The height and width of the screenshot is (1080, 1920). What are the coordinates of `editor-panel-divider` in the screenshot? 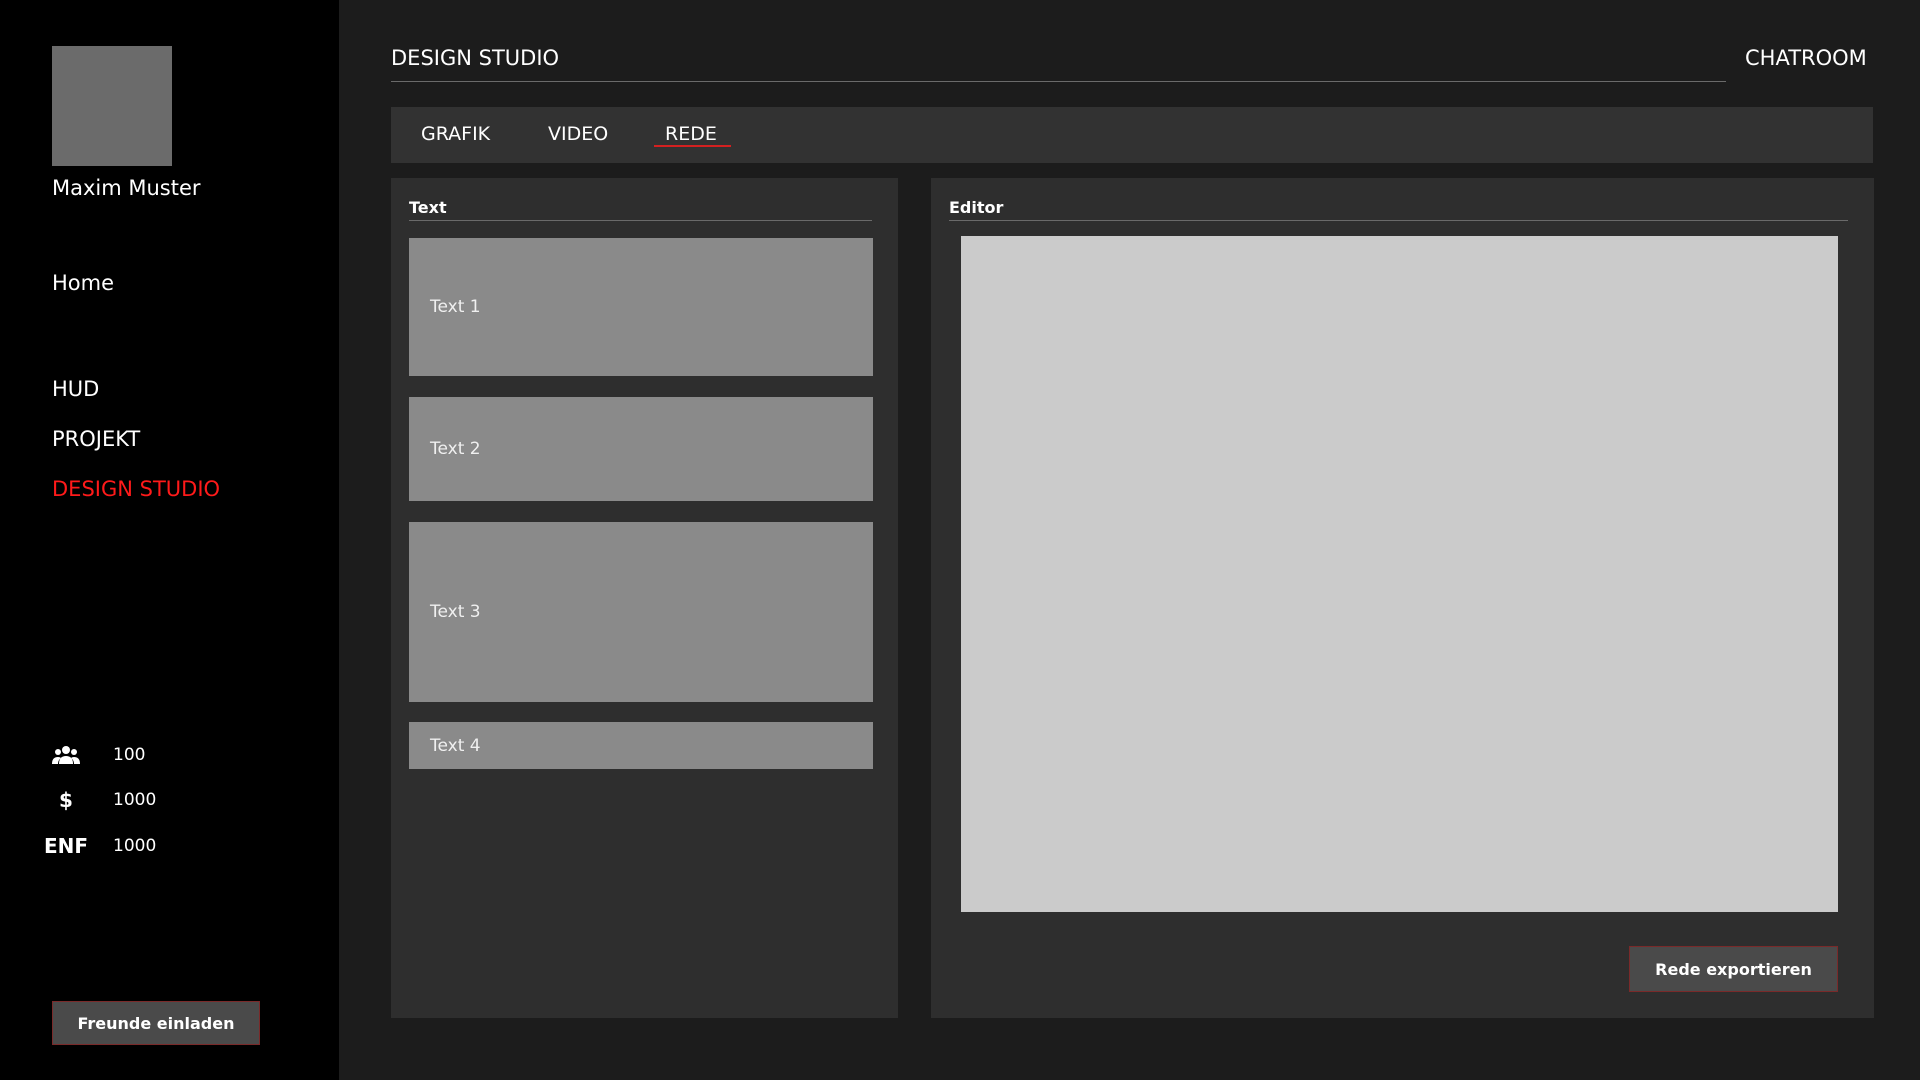 It's located at (1398, 220).